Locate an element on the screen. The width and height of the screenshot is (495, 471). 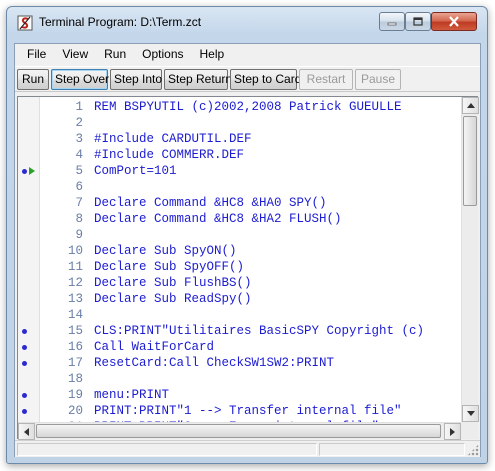
horizontal-scrollbar is located at coordinates (239, 431).